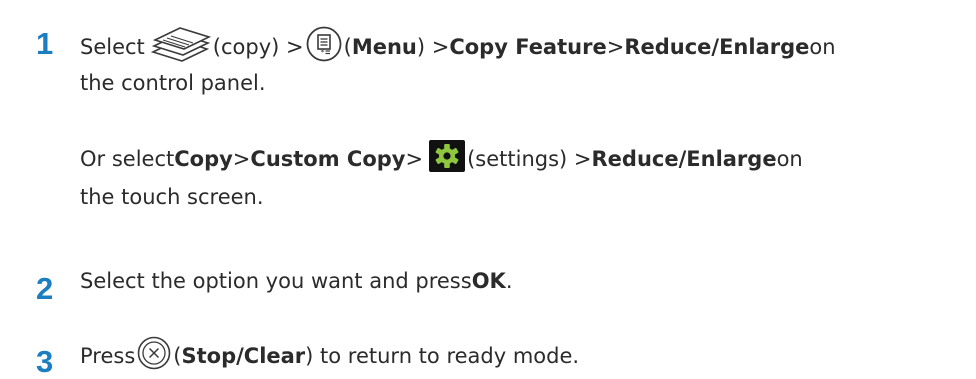 This screenshot has height=379, width=976. Describe the element at coordinates (529, 158) in the screenshot. I see `text: (settings) >` at that location.